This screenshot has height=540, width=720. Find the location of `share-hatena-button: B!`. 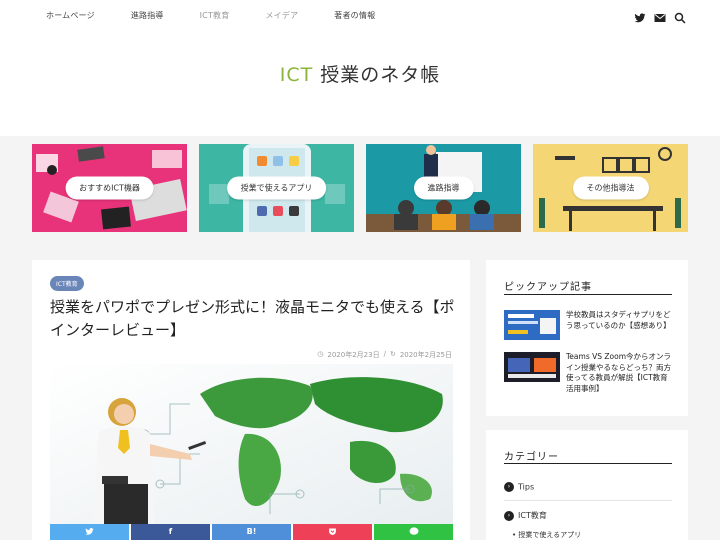

share-hatena-button: B! is located at coordinates (251, 532).